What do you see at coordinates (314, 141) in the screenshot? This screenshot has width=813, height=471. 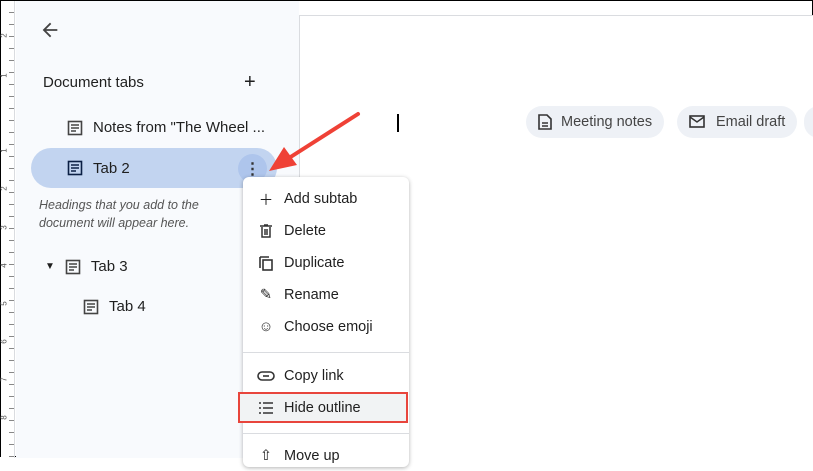 I see `annotation-arrow` at bounding box center [314, 141].